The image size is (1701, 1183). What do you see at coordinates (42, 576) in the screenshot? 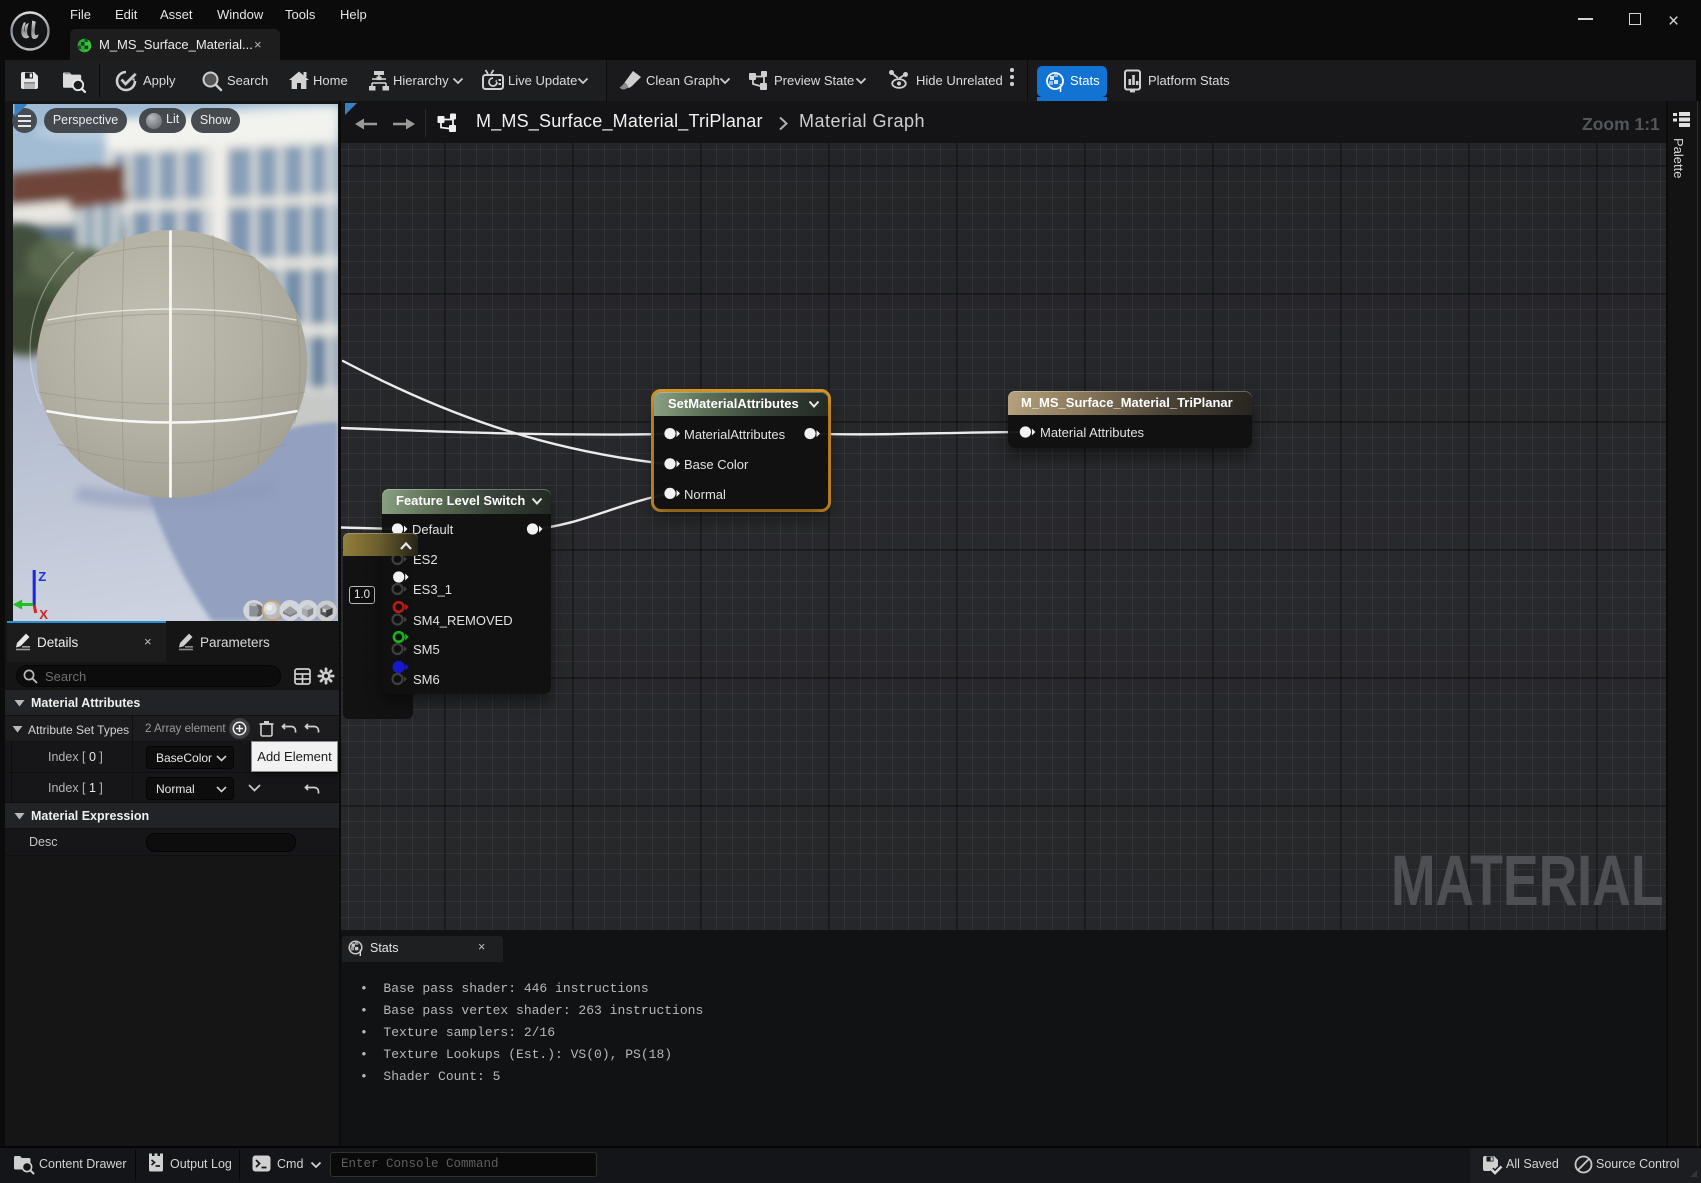
I see `svg-text: Z` at bounding box center [42, 576].